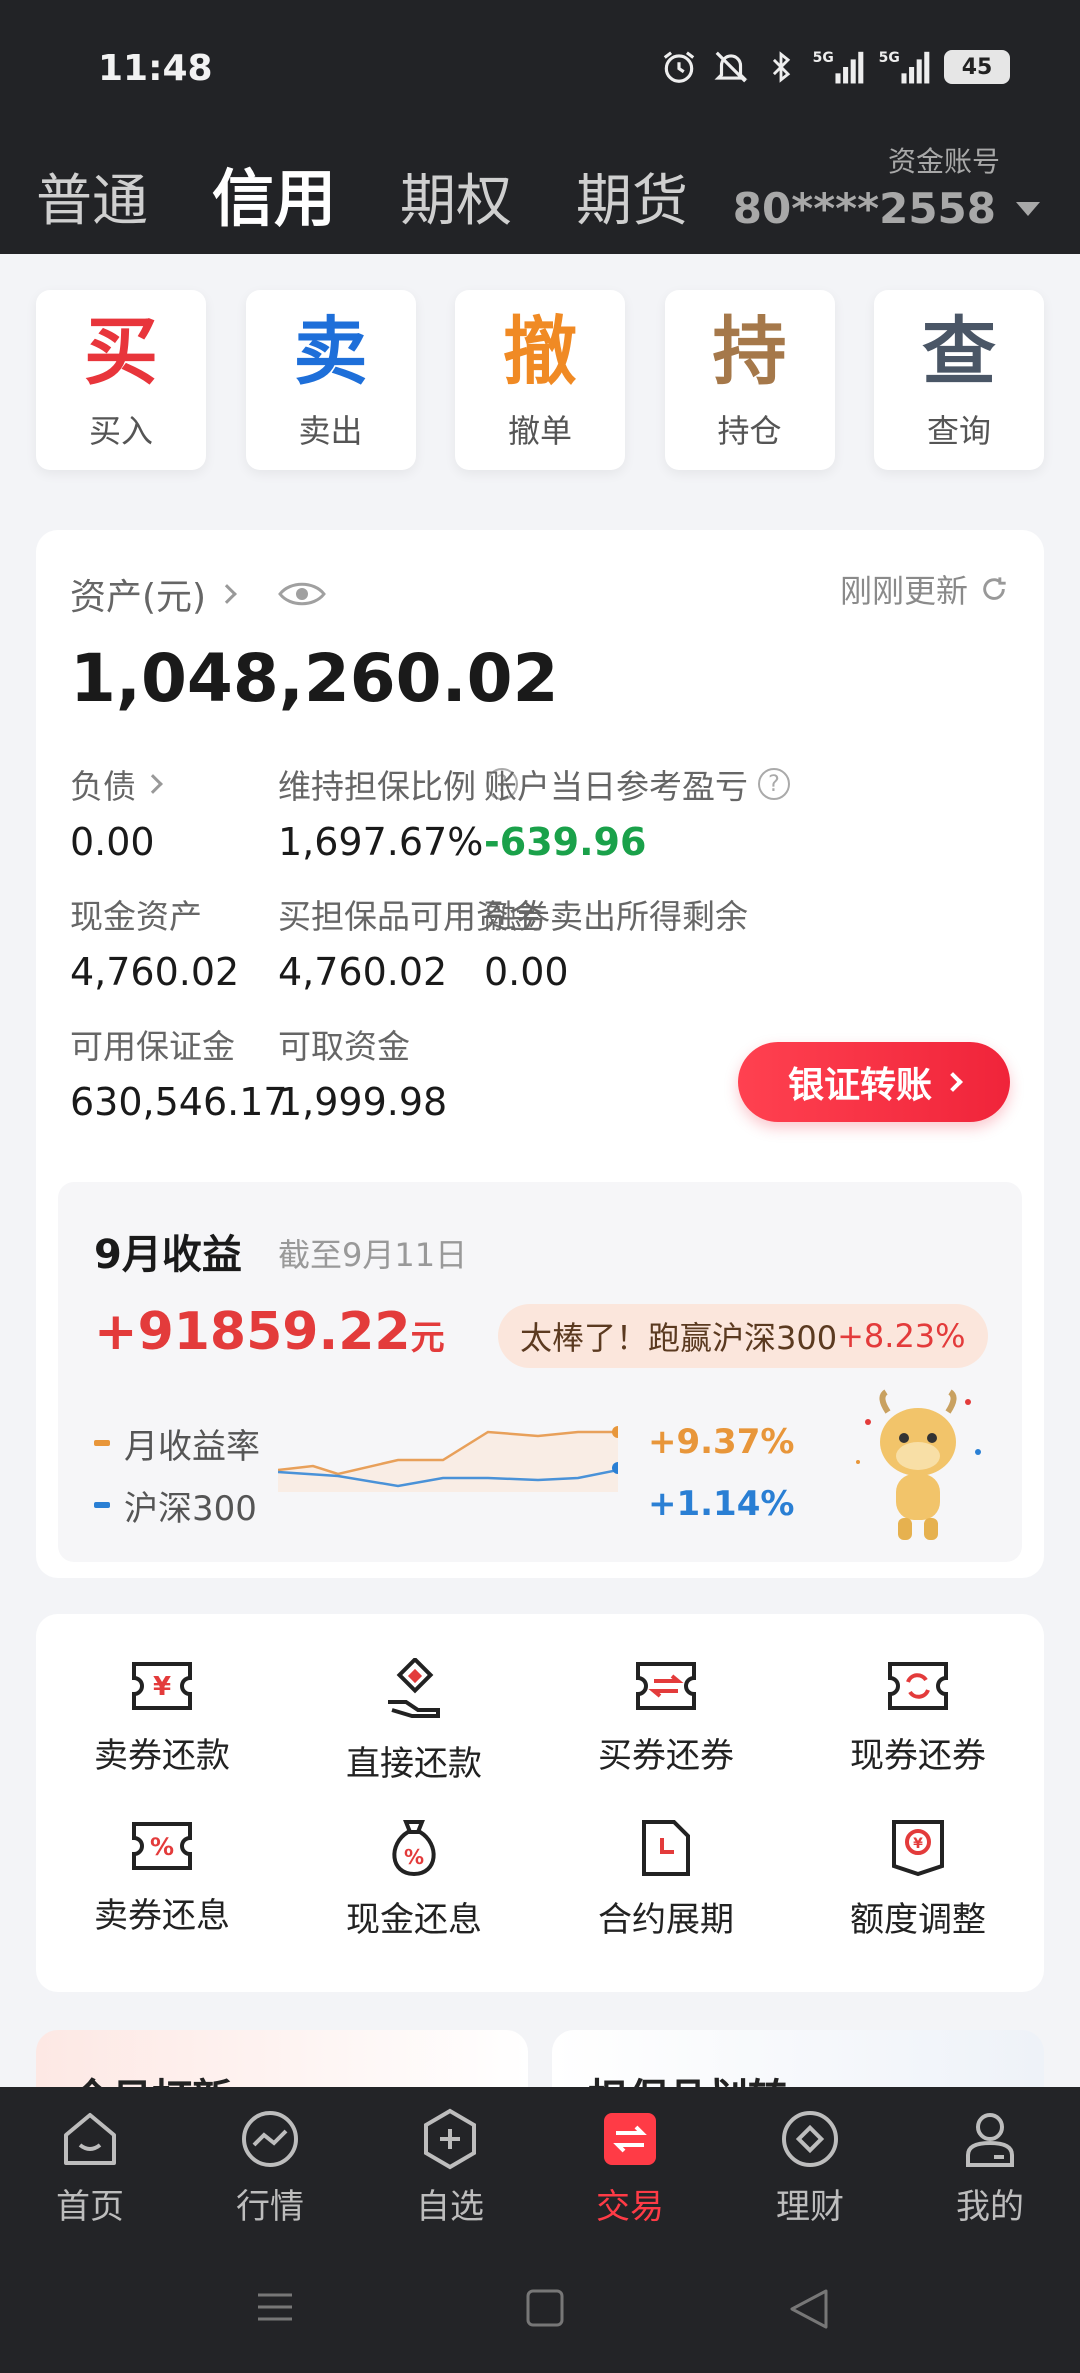  I want to click on positions-char: 持, so click(749, 352).